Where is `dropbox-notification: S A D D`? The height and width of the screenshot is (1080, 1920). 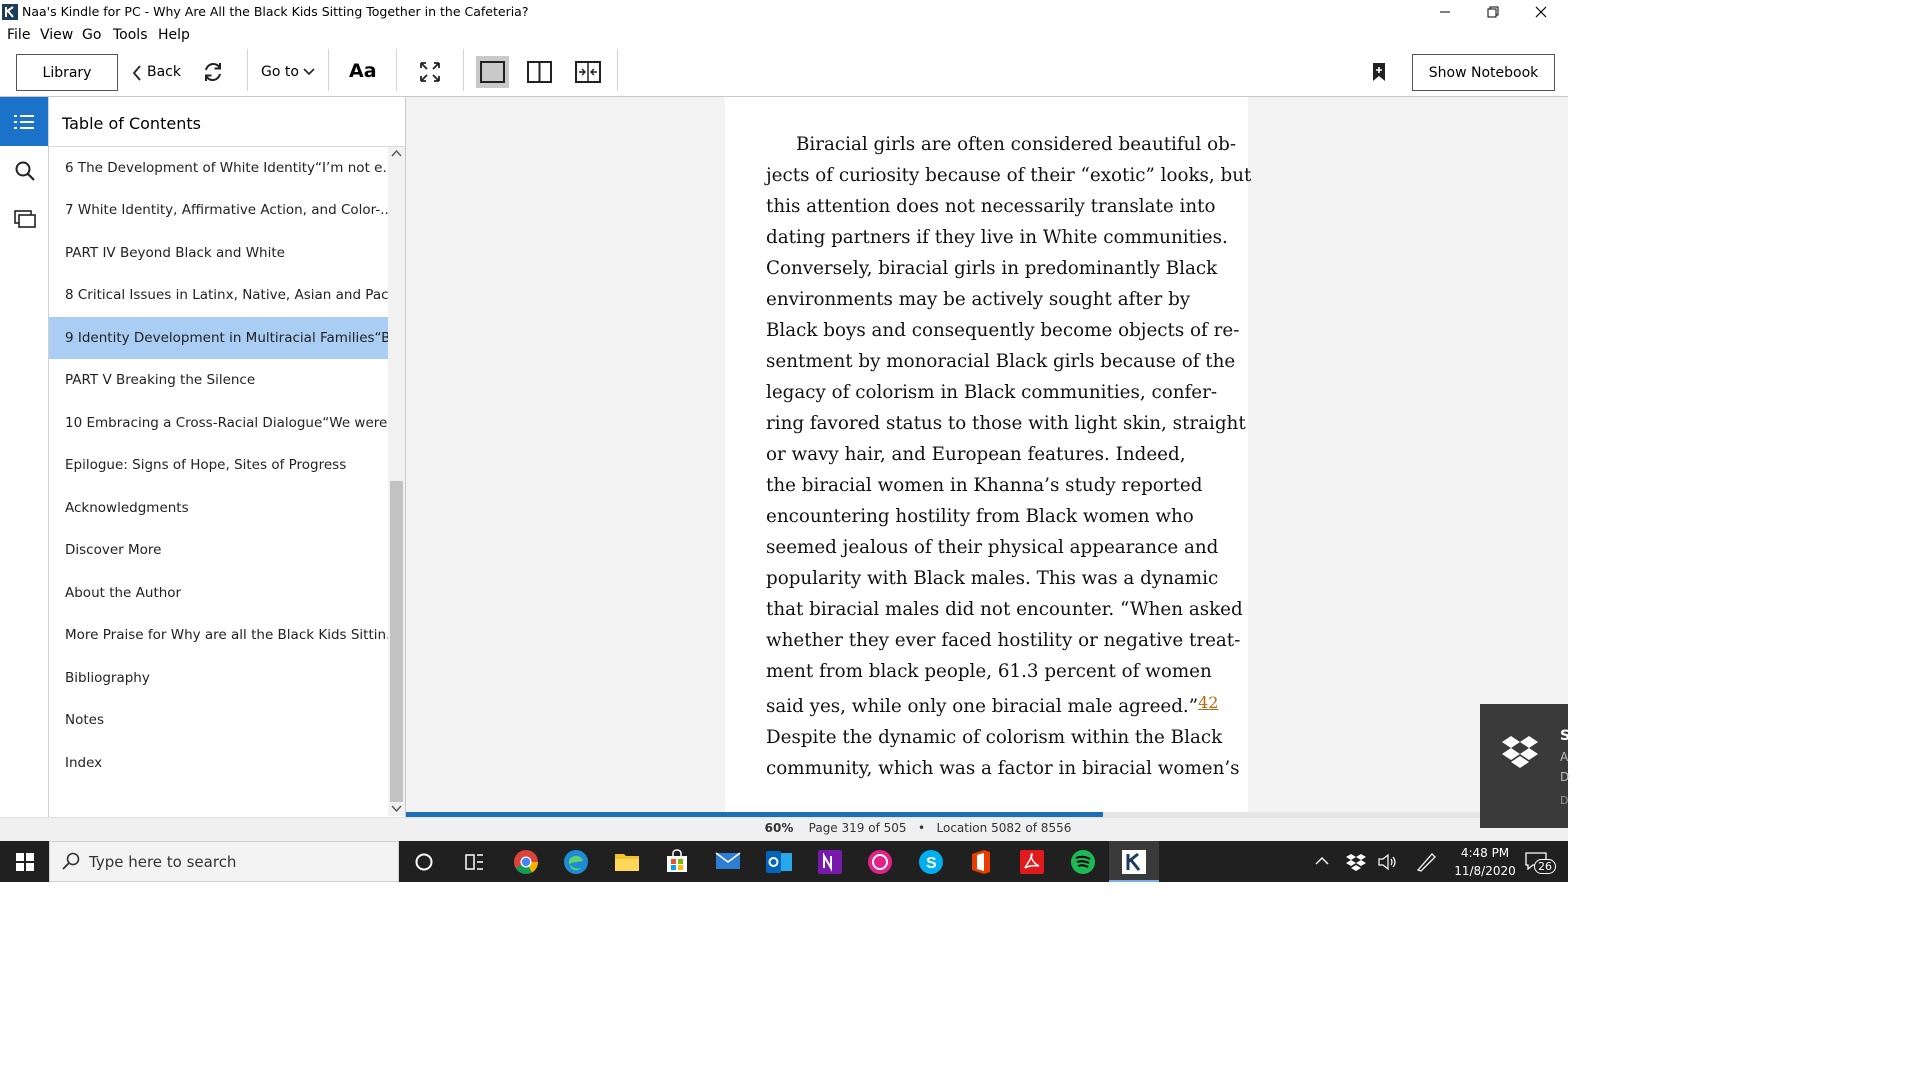 dropbox-notification: S A D D is located at coordinates (1525, 766).